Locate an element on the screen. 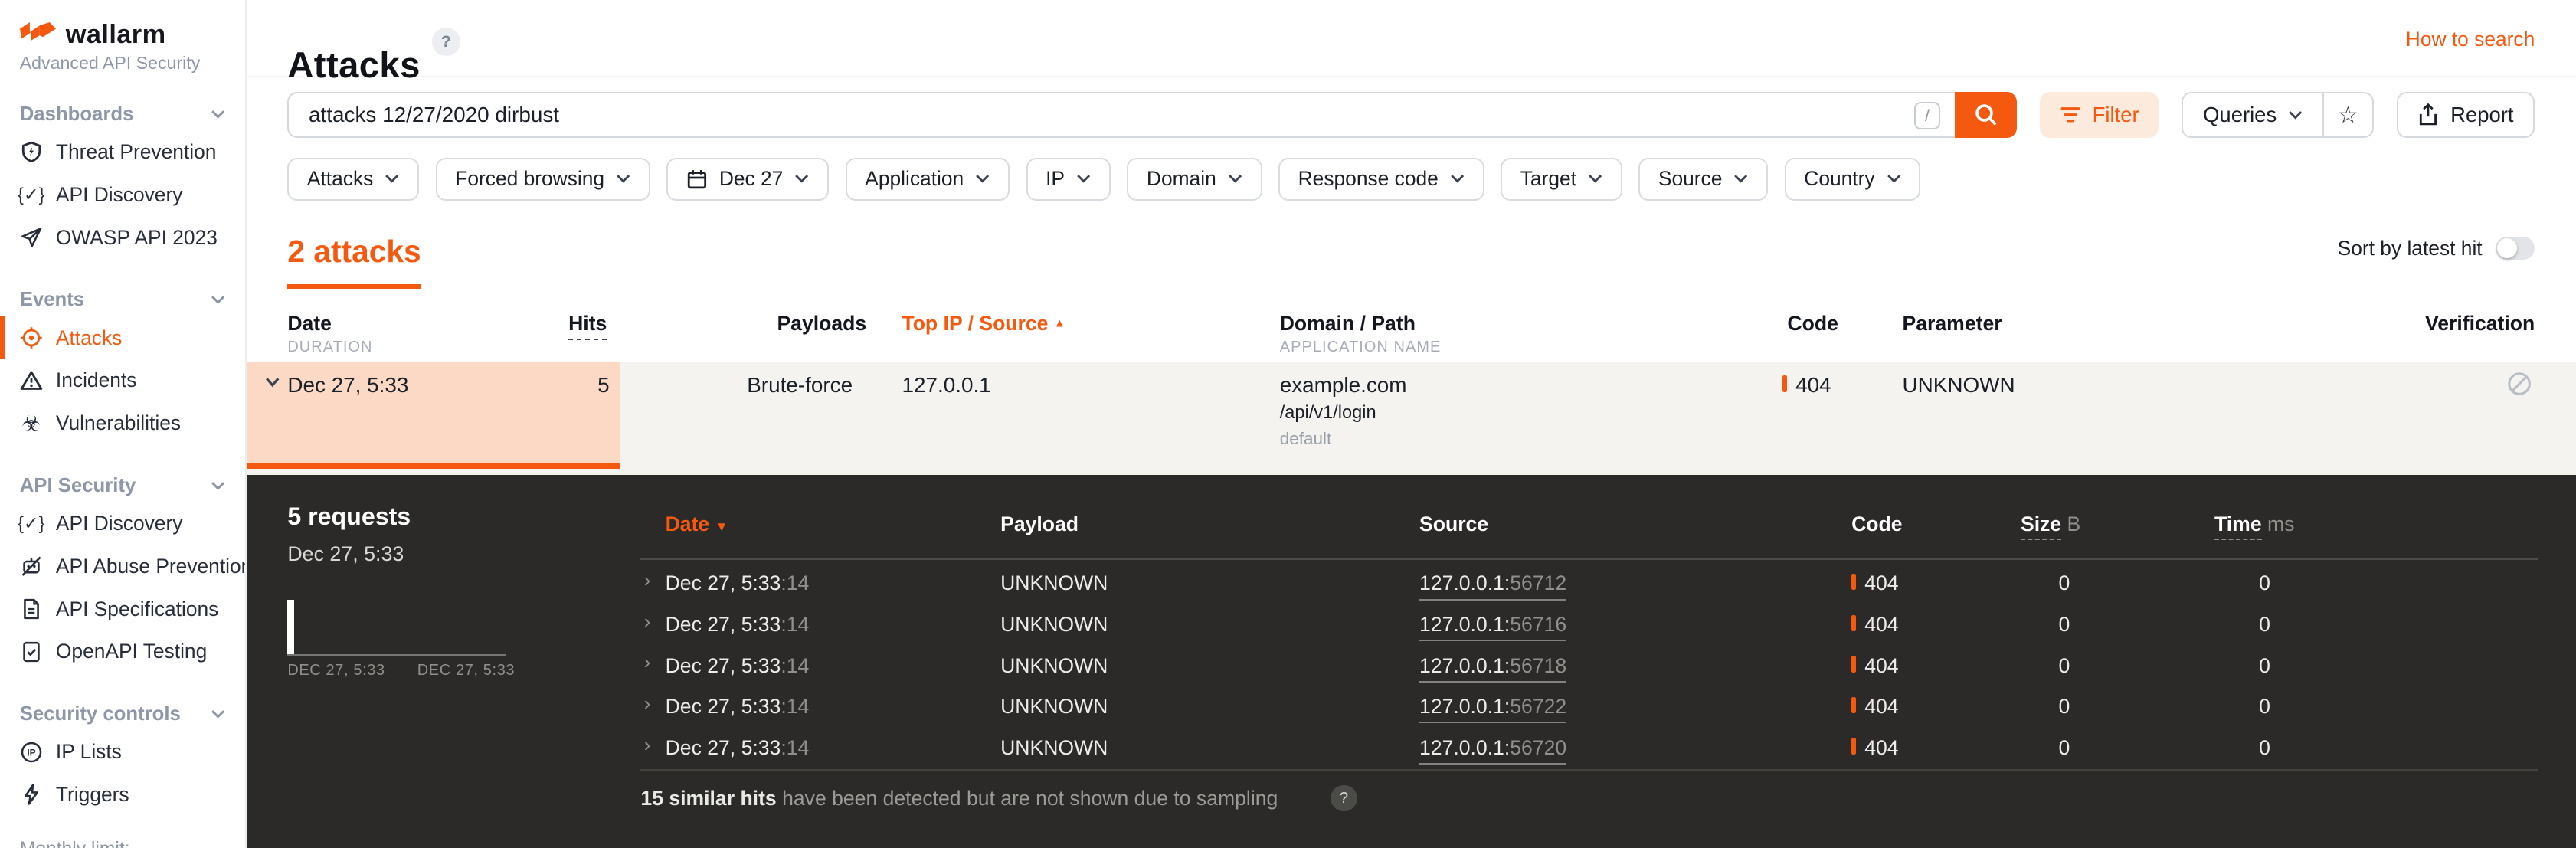 Image resolution: width=2576 pixels, height=848 pixels. queries-group: Queries ☆ is located at coordinates (2278, 115).